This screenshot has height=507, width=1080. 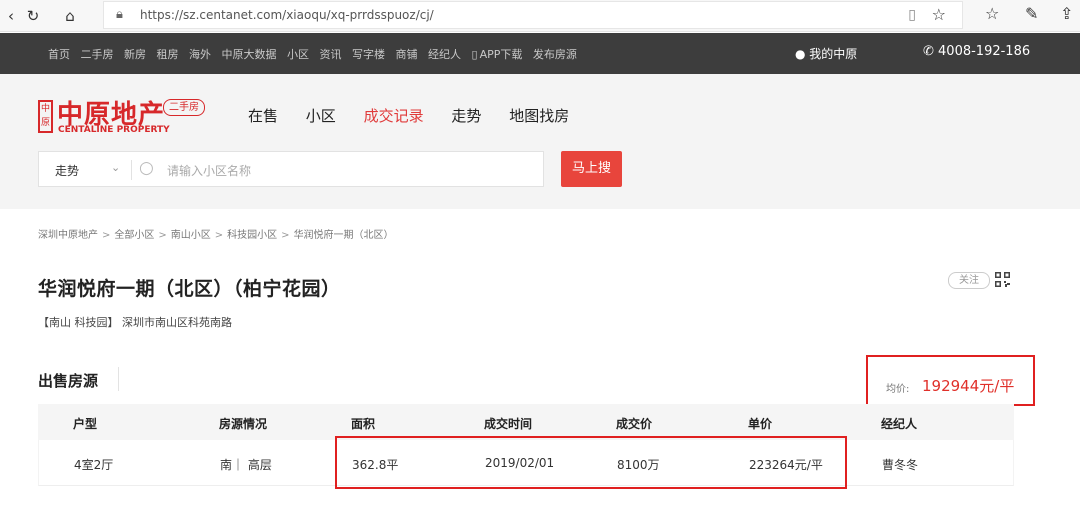 What do you see at coordinates (114, 130) in the screenshot?
I see `logo-subtitle: CENTALINE PROPERTY` at bounding box center [114, 130].